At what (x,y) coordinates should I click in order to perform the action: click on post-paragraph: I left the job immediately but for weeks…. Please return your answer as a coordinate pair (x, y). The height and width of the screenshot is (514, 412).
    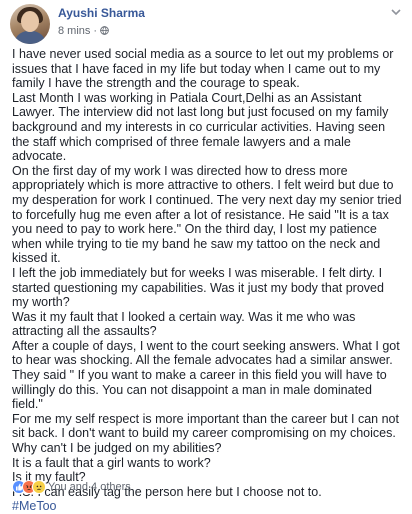
    Looking at the image, I should click on (198, 287).